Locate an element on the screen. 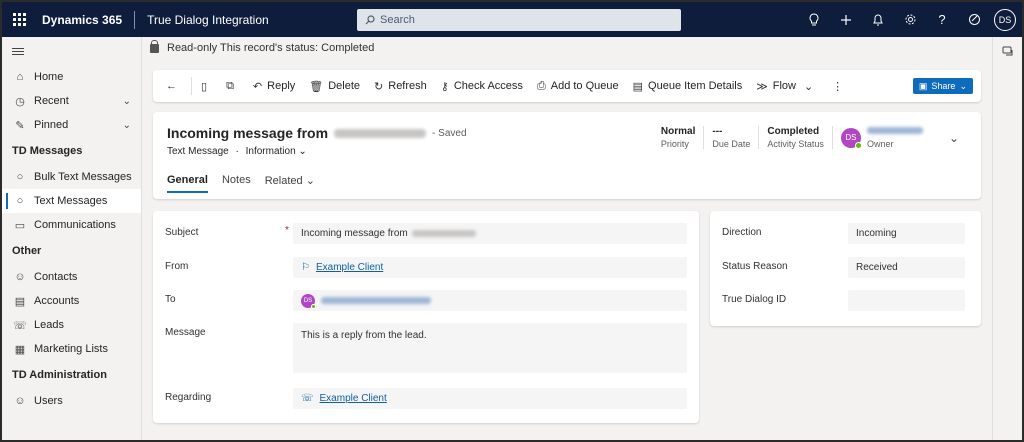 This screenshot has width=1024, height=442. sidebar-item-pinned: ✎ Pinned ⌄ is located at coordinates (71, 125).